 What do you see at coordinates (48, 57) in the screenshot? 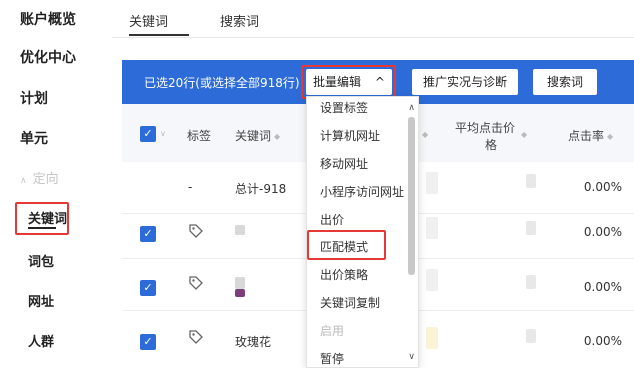
I see `nav-optimize-center: 优化中心` at bounding box center [48, 57].